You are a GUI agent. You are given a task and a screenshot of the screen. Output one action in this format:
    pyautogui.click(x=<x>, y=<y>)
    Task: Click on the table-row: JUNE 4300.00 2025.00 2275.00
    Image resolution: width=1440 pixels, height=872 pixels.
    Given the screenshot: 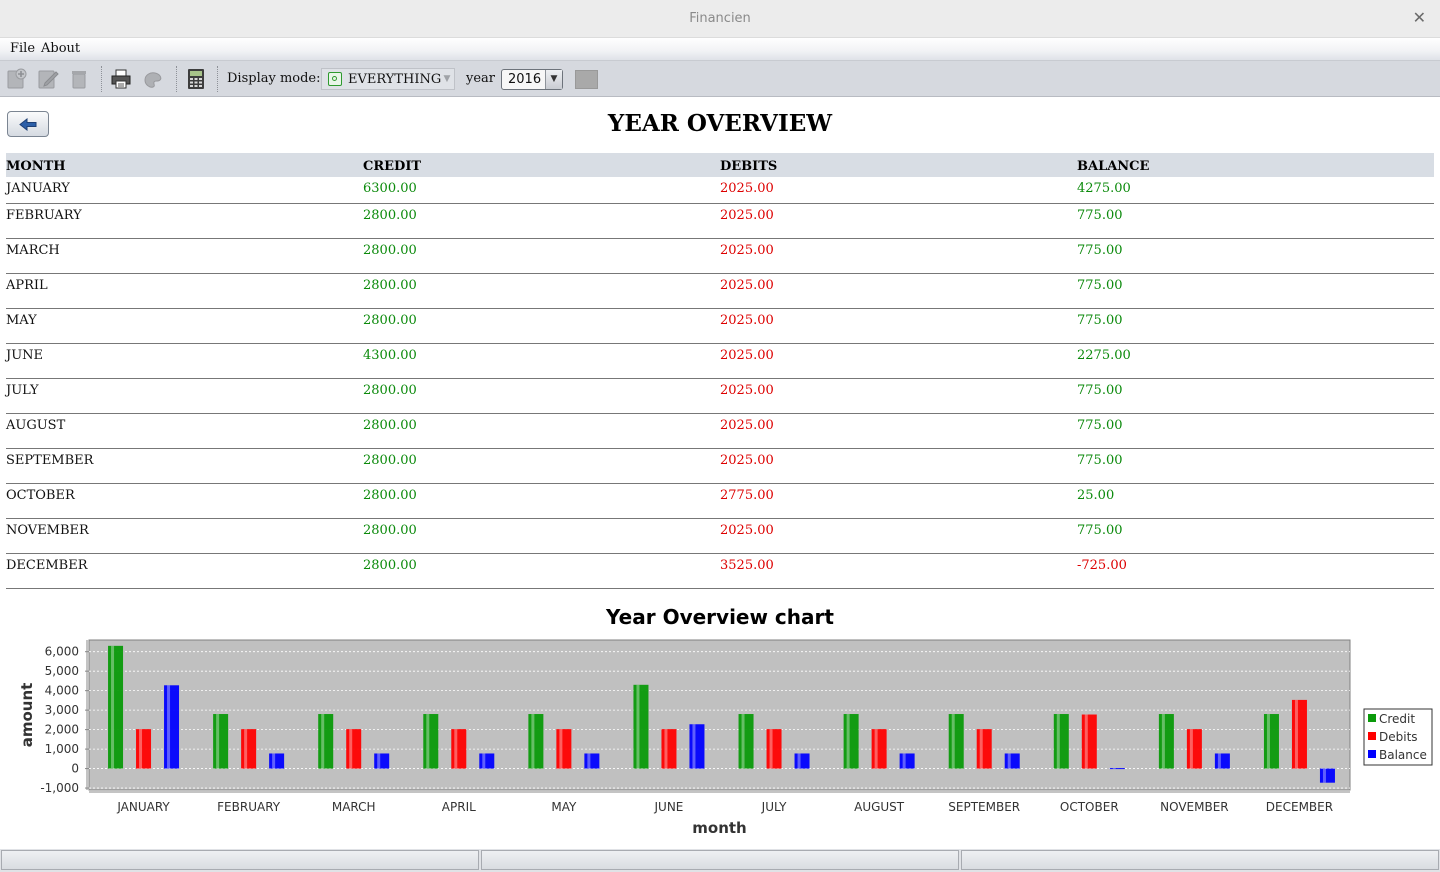 What is the action you would take?
    pyautogui.click(x=720, y=361)
    